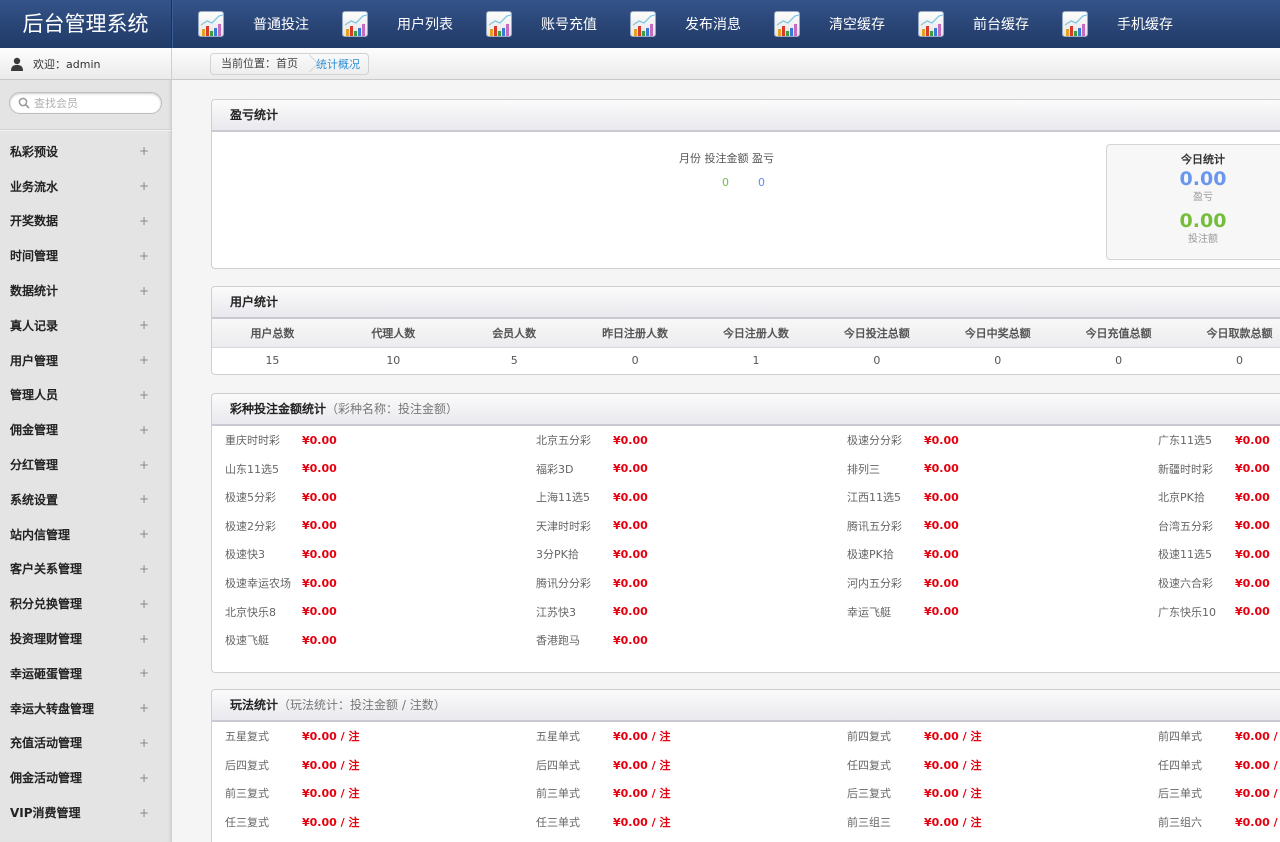  I want to click on stat-name: 极速飞艇, so click(247, 641).